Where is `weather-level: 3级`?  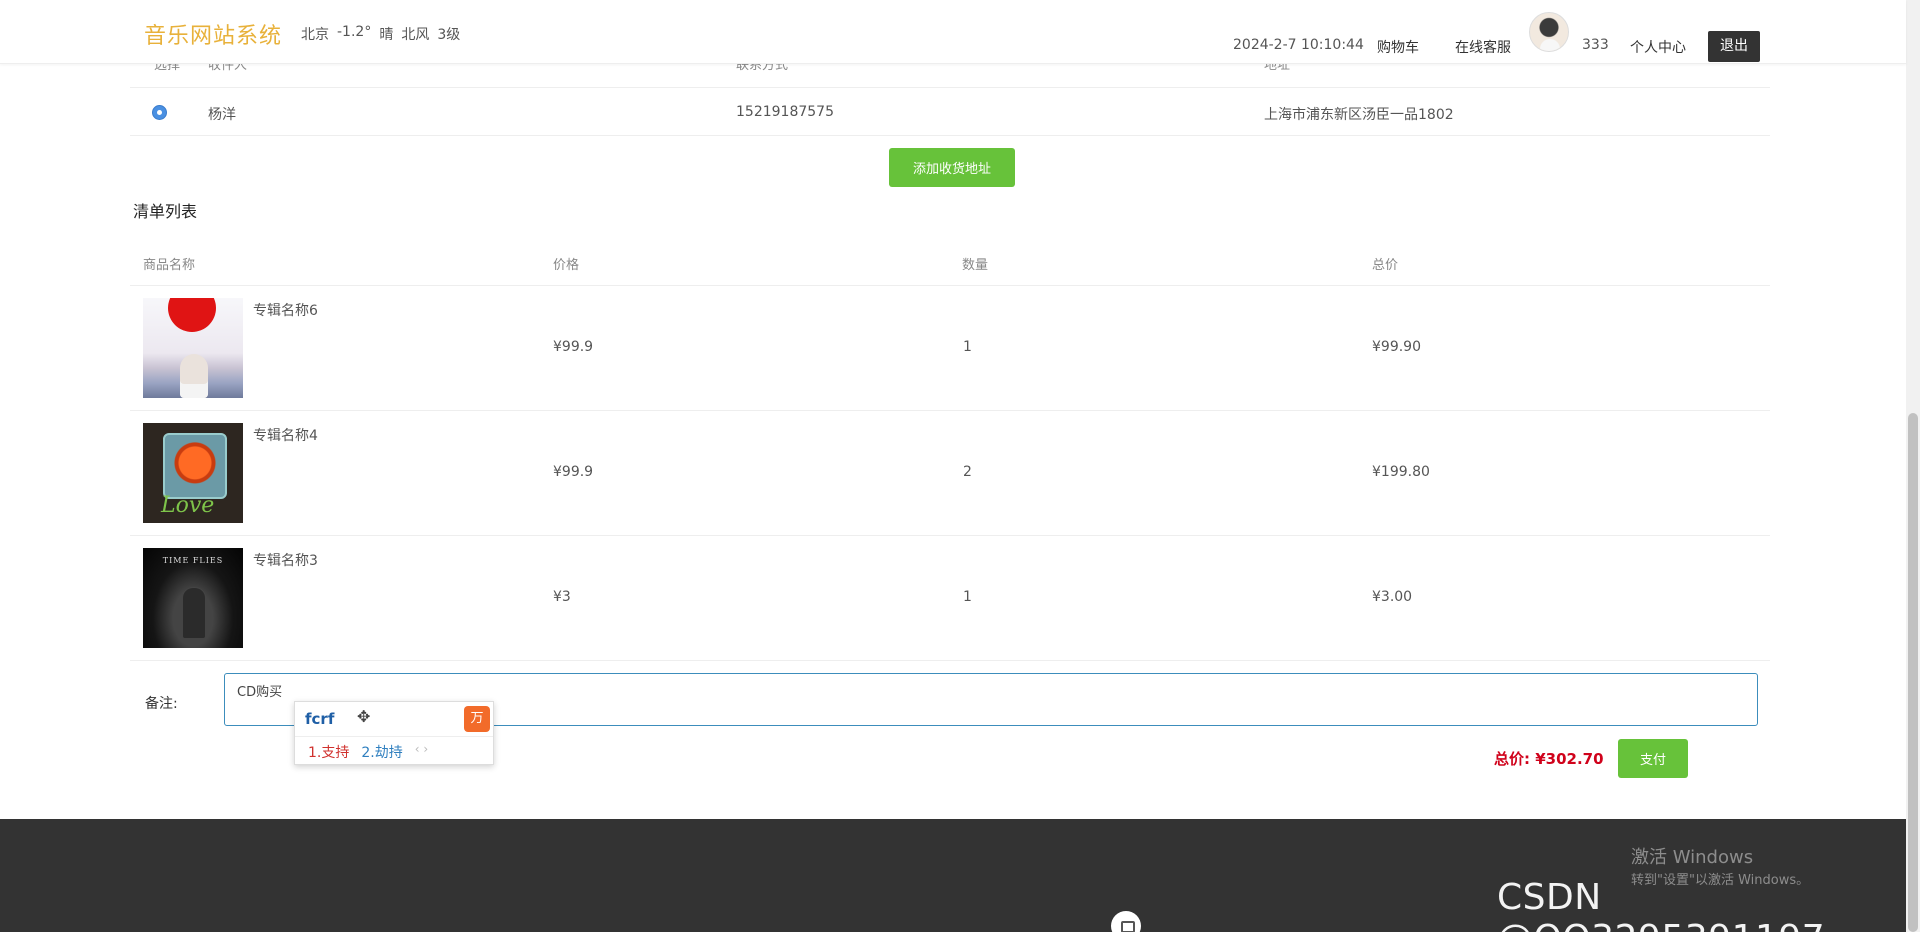 weather-level: 3级 is located at coordinates (449, 35).